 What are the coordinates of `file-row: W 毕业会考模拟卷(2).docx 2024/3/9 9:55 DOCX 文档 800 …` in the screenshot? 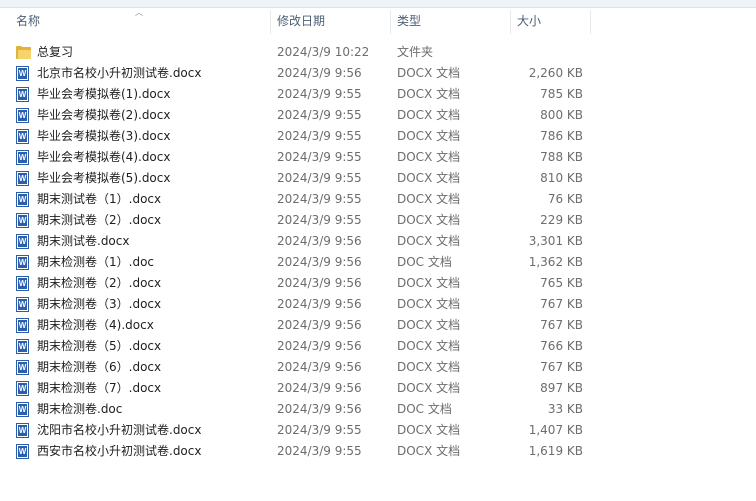 It's located at (300, 115).